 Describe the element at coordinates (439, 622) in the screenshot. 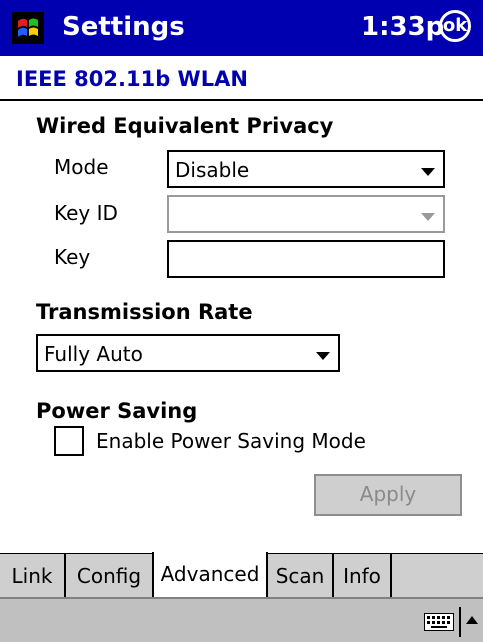

I see `keyboard-icon` at that location.